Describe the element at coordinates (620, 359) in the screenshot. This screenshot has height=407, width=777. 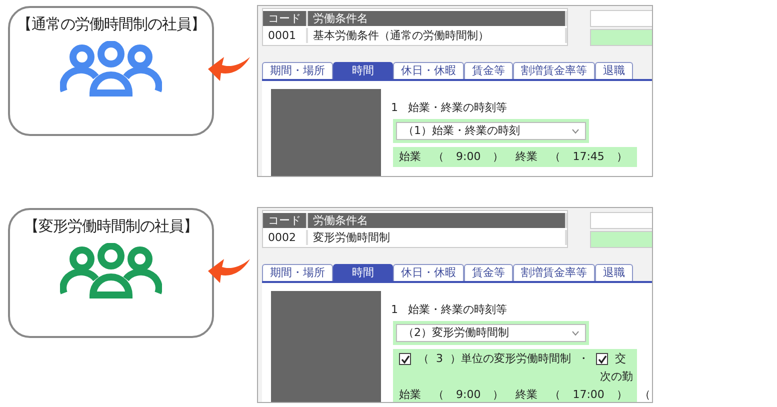
I see `option-text: 交` at that location.